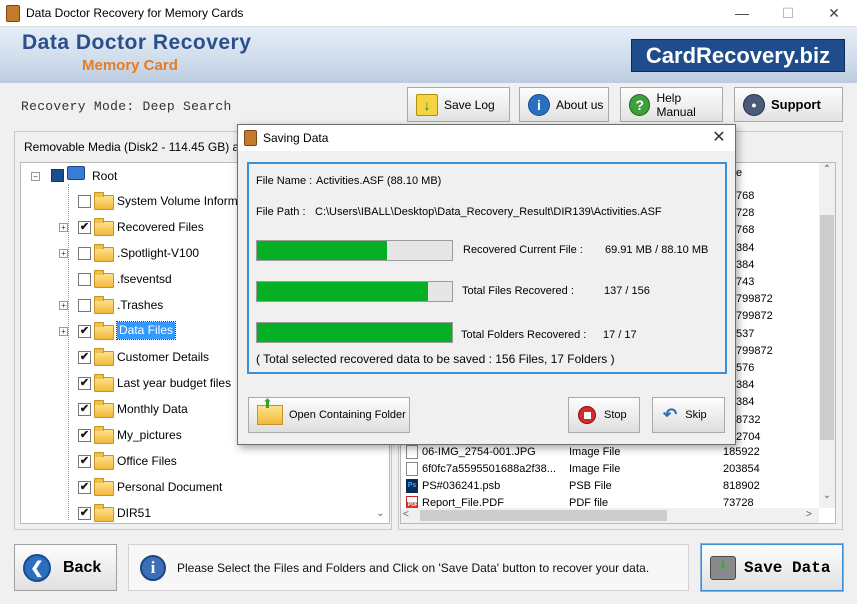 The image size is (857, 604). I want to click on root-collapse-toggle: −, so click(35, 176).